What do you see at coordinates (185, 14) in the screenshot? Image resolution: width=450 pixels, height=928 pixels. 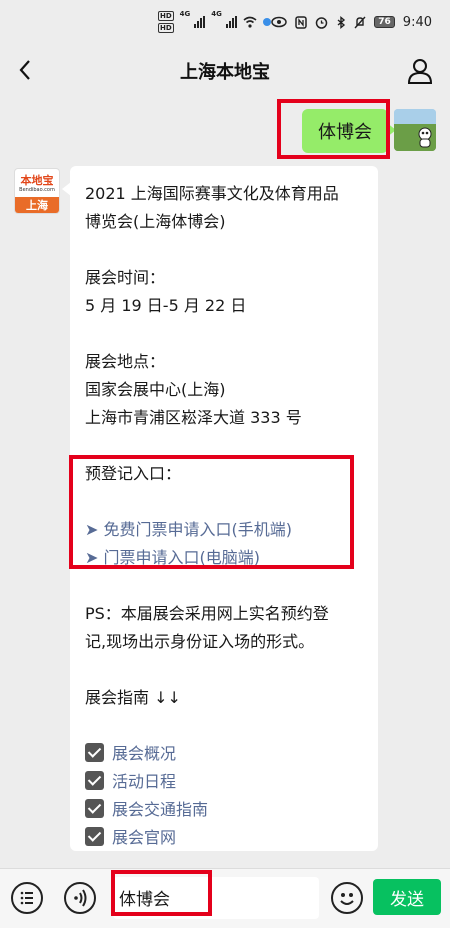 I see `network-type-1: 4G` at bounding box center [185, 14].